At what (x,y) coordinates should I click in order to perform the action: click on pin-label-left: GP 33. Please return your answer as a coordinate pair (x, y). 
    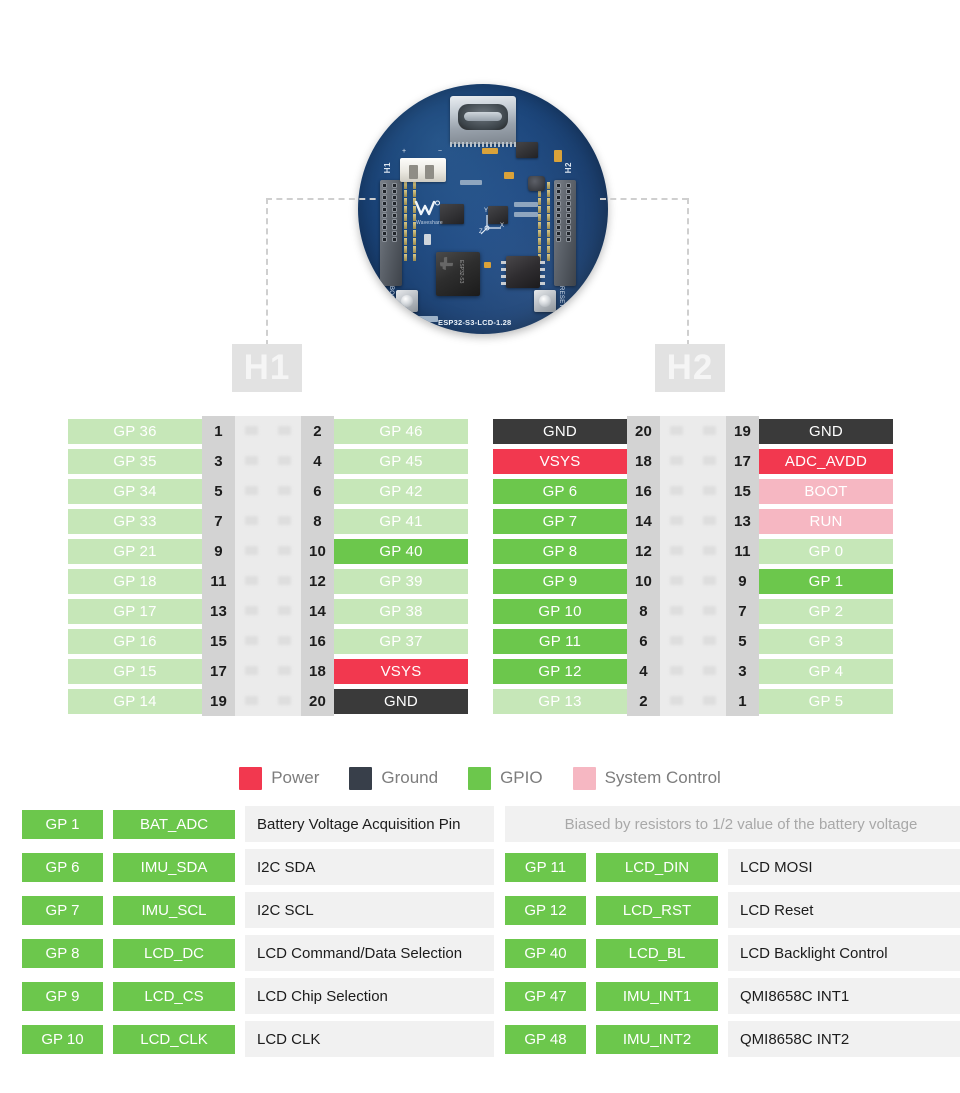
    Looking at the image, I should click on (135, 521).